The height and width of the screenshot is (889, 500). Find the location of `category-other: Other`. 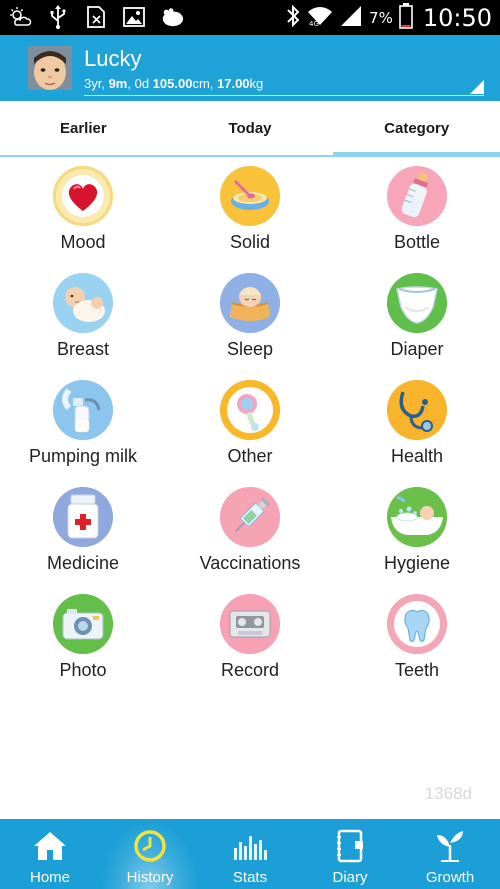

category-other: Other is located at coordinates (250, 433).